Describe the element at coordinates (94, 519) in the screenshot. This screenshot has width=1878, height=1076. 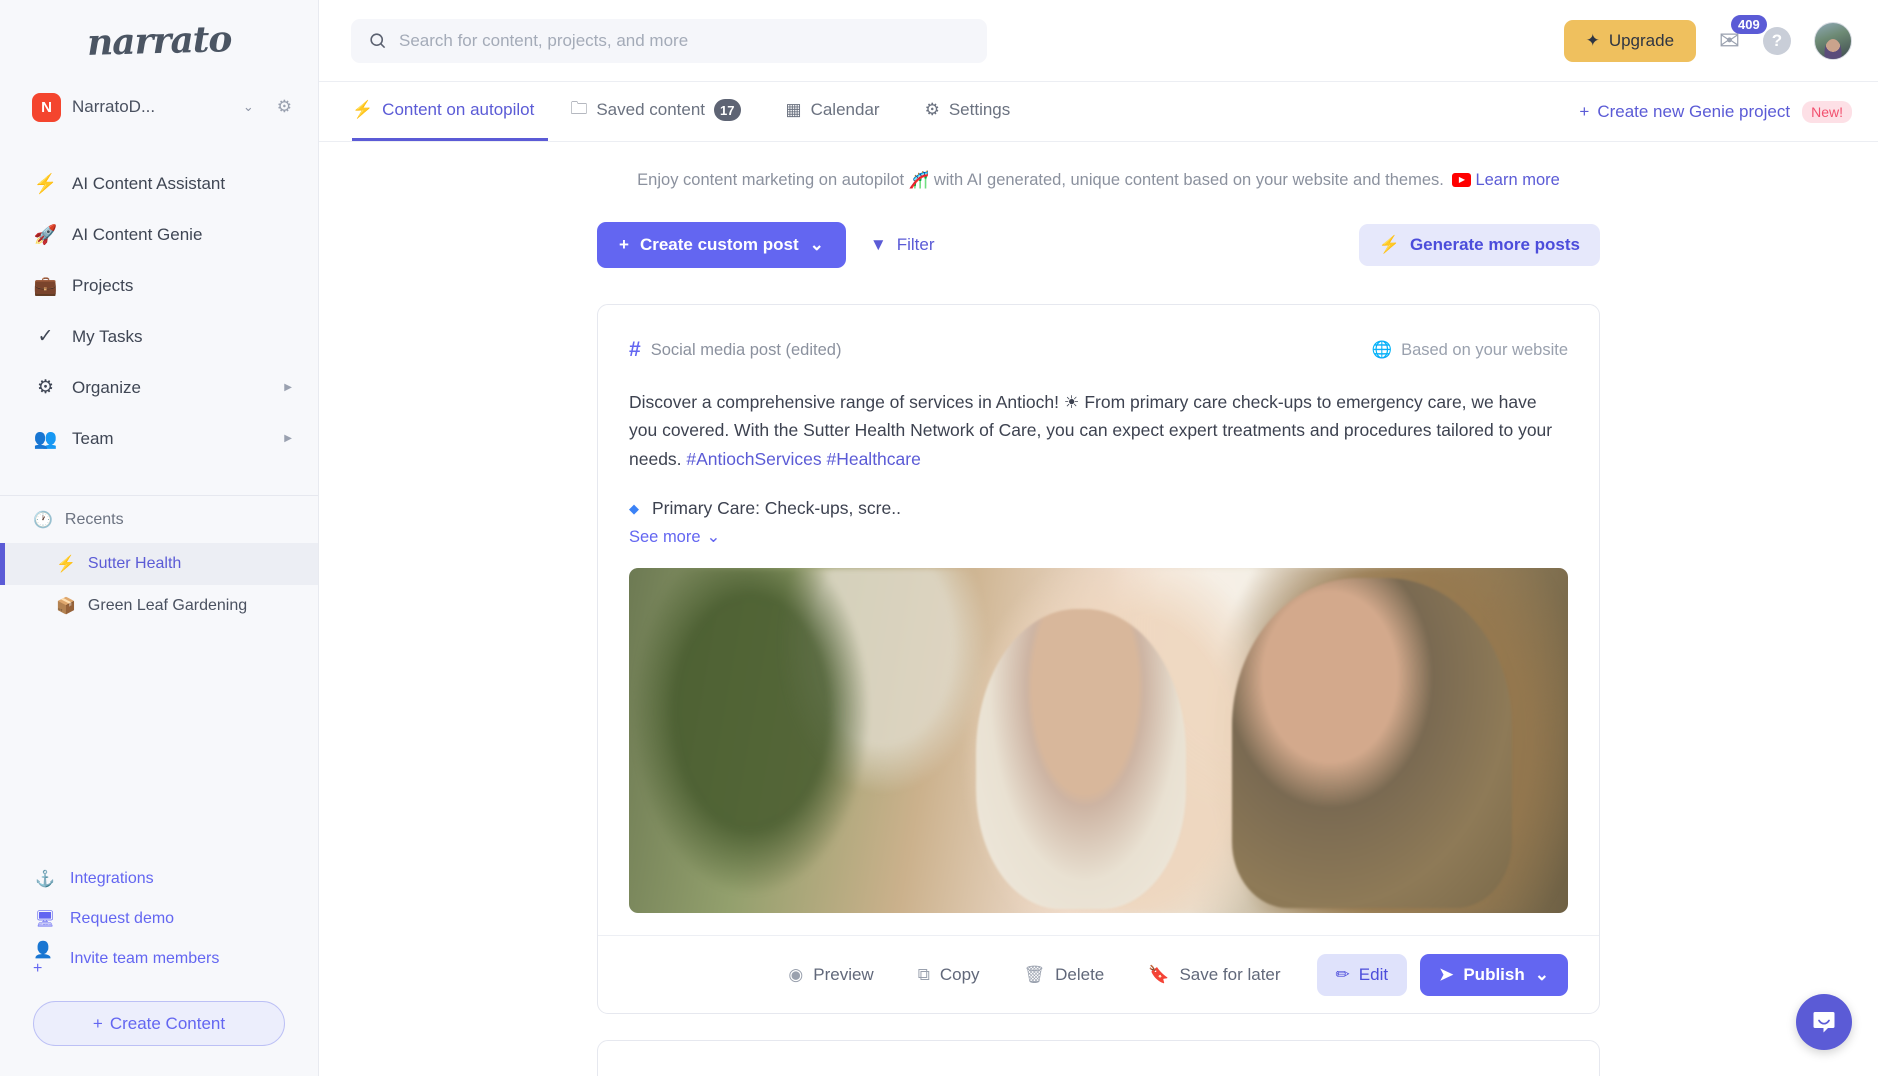
I see `recents-label: Recents` at that location.